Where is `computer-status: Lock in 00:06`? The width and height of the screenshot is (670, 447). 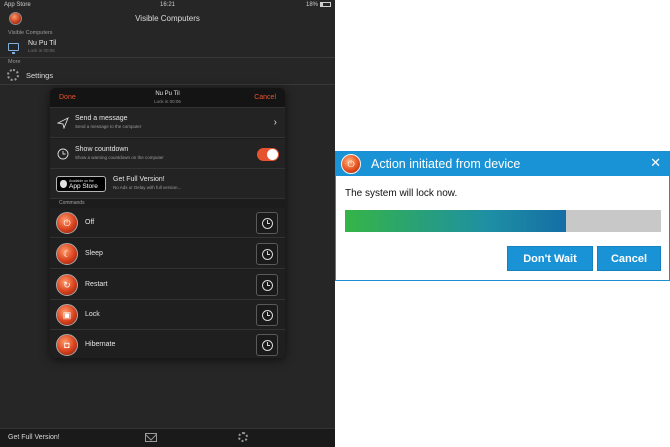 computer-status: Lock in 00:06 is located at coordinates (41, 50).